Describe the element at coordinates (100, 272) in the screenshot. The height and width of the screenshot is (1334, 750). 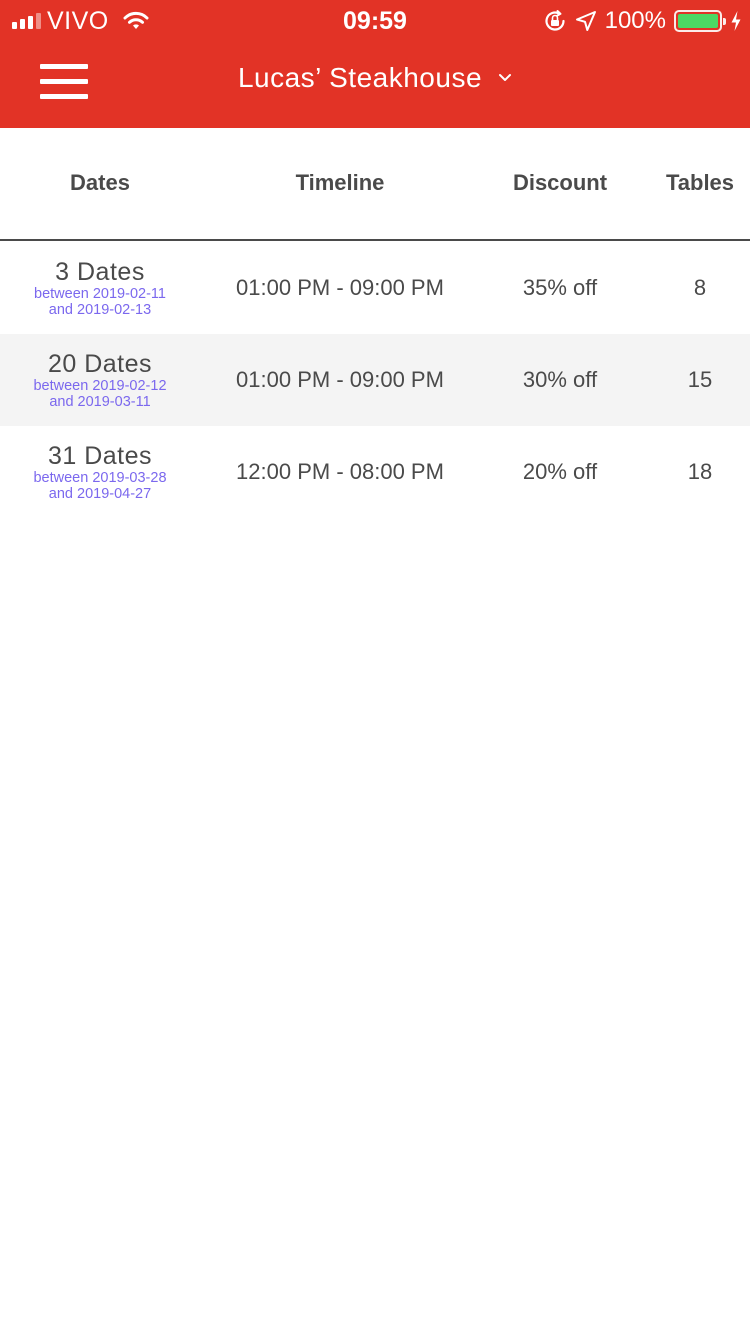
I see `dates-count: 3 Dates` at that location.